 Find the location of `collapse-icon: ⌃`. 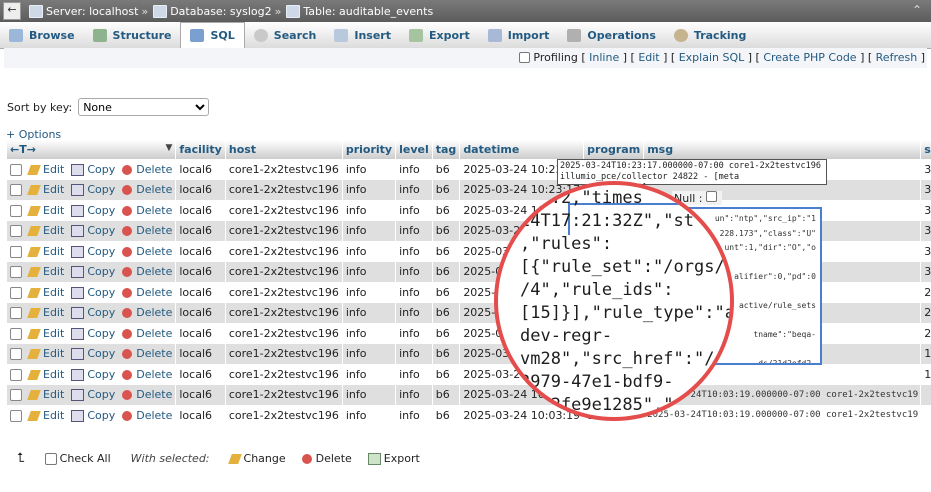

collapse-icon: ⌃ is located at coordinates (917, 10).